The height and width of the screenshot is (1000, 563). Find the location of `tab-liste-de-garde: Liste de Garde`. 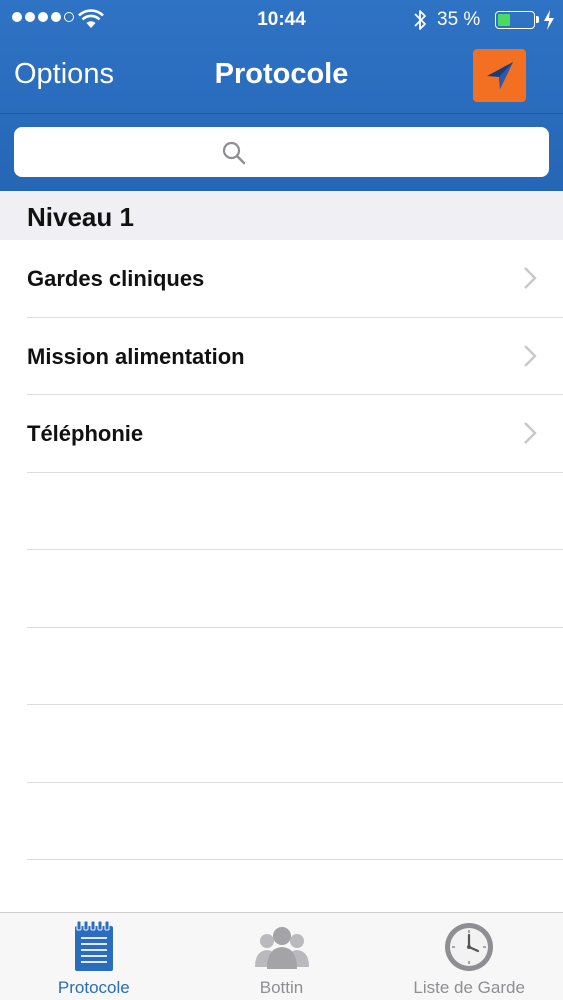

tab-liste-de-garde: Liste de Garde is located at coordinates (469, 956).